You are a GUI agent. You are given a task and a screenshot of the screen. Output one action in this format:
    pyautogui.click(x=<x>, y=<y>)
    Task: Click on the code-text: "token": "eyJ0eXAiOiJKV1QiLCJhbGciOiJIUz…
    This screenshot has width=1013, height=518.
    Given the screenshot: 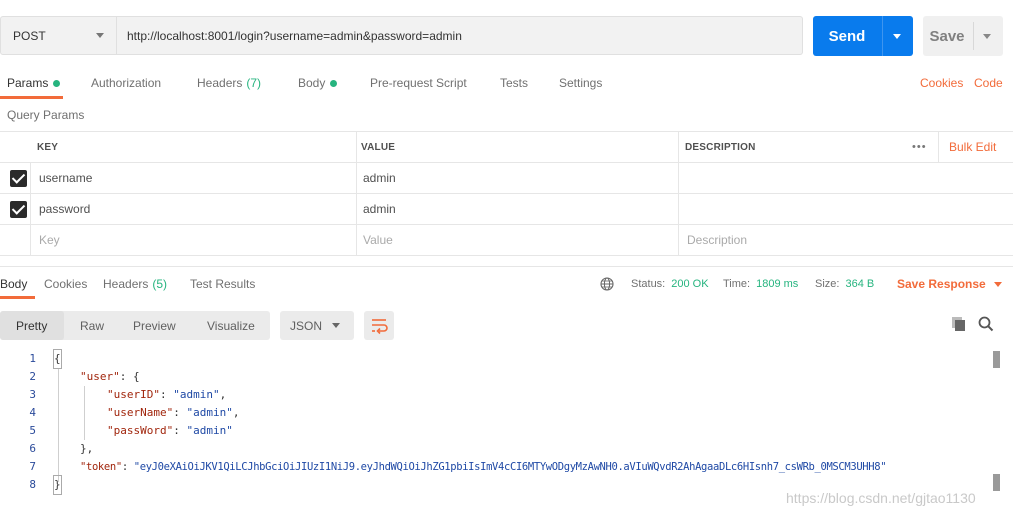 What is the action you would take?
    pyautogui.click(x=483, y=467)
    